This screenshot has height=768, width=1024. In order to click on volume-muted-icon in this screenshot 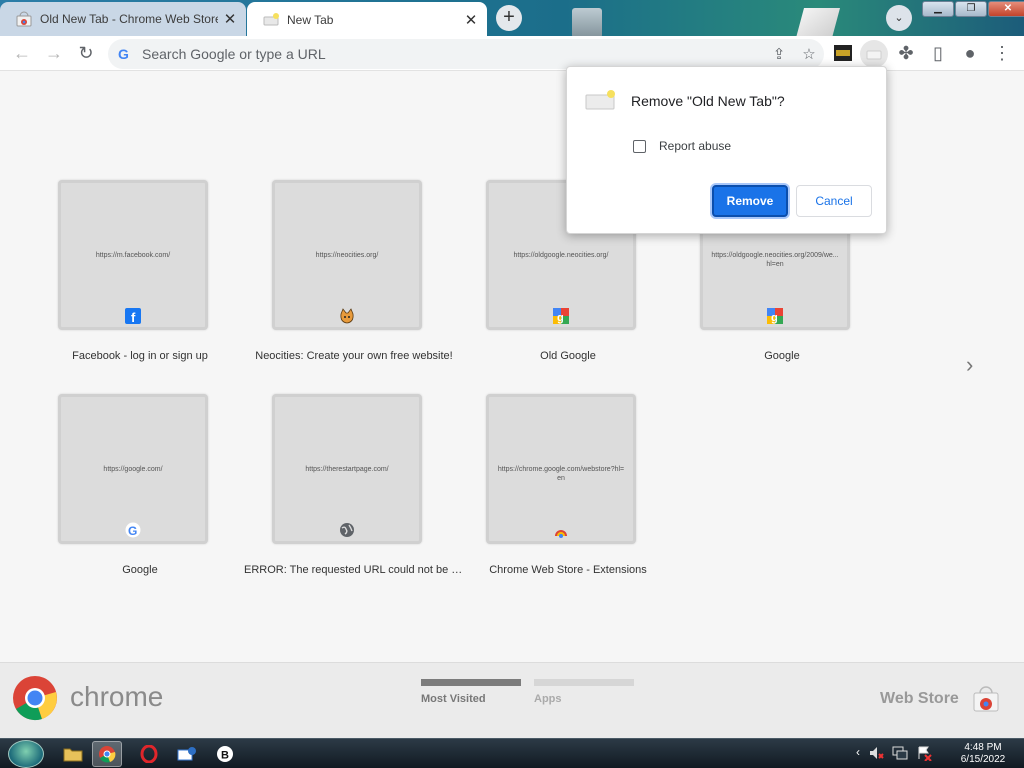, I will do `click(876, 753)`.